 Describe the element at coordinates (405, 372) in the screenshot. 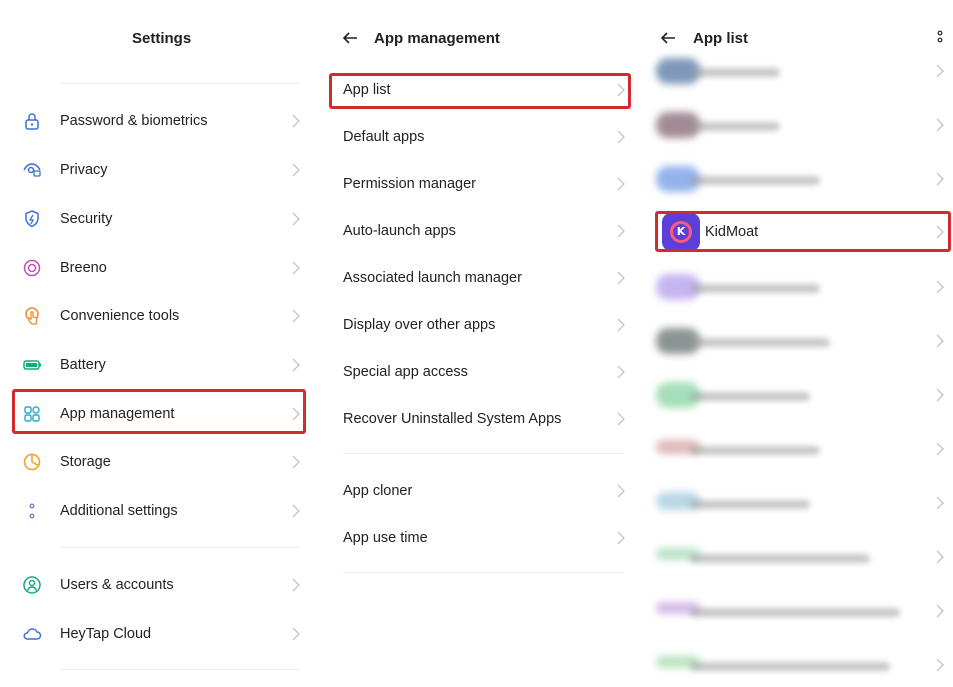

I see `menu-item-label: Special app access` at that location.